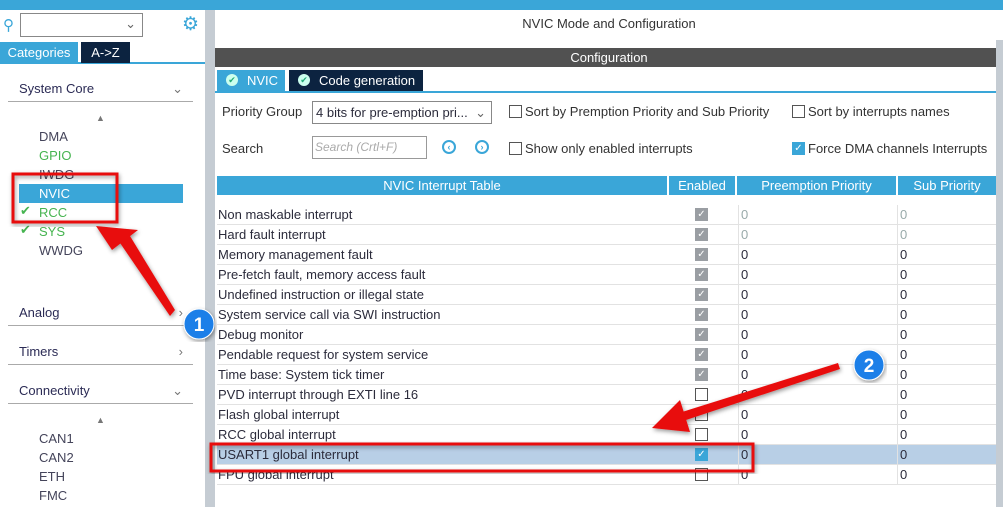 This screenshot has width=1003, height=507. What do you see at coordinates (65, 198) in the screenshot?
I see `highlight-box-nvic` at bounding box center [65, 198].